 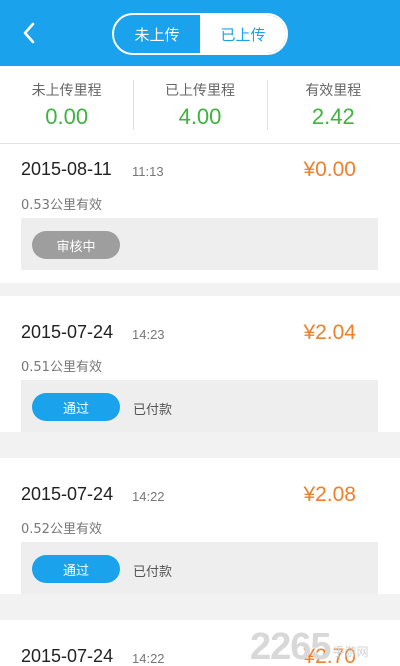 I want to click on stat-uploaded: 已上传里程 4.00, so click(x=199, y=104).